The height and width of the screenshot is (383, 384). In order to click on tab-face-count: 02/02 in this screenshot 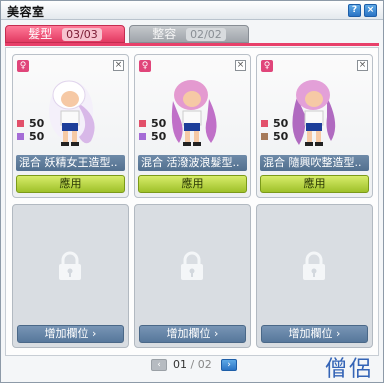, I will do `click(206, 34)`.